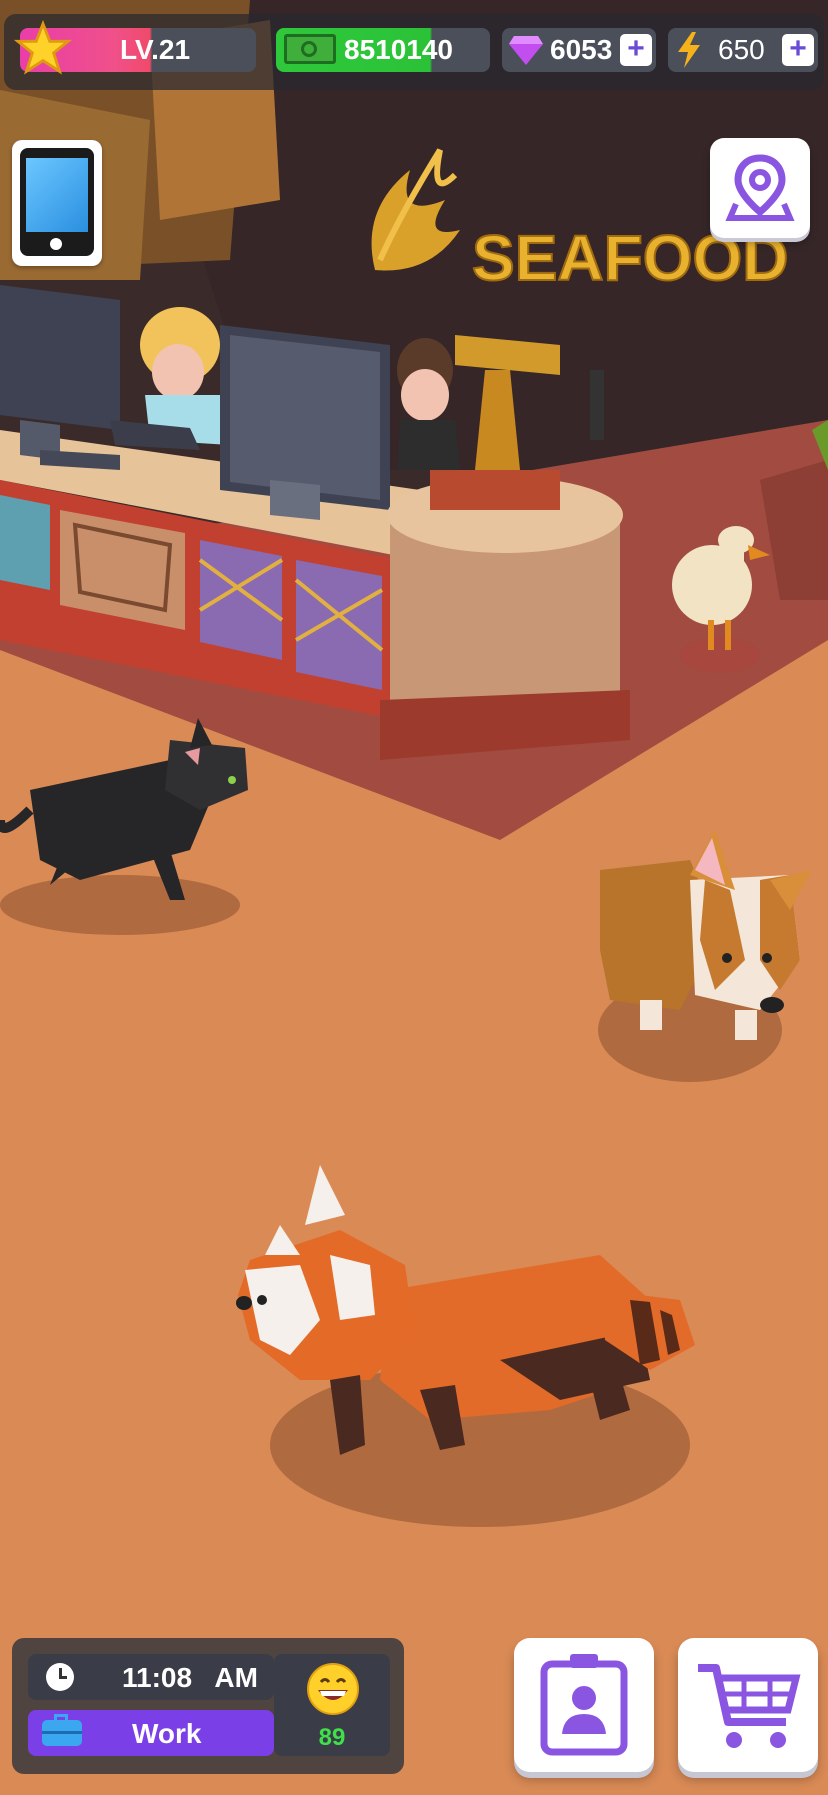  What do you see at coordinates (689, 50) in the screenshot?
I see `lightning-icon` at bounding box center [689, 50].